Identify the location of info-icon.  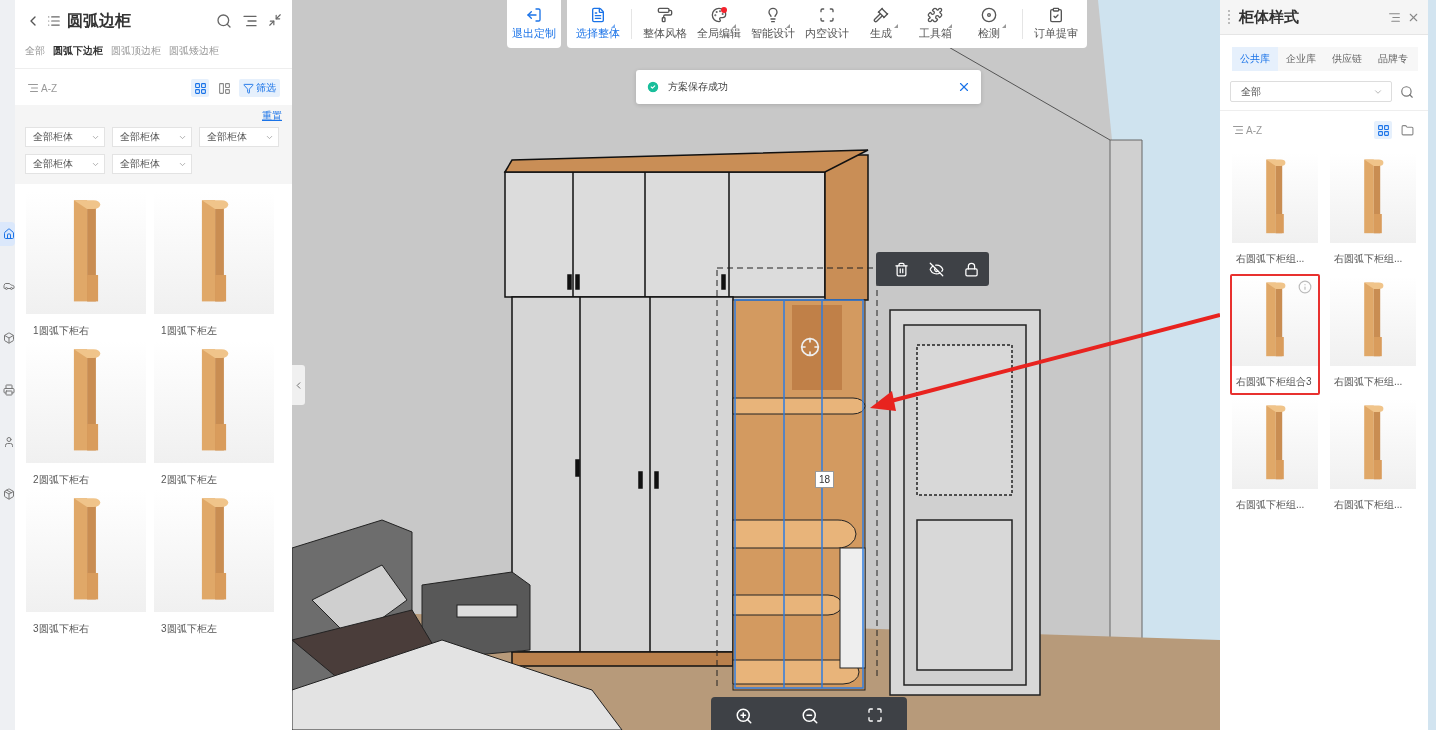
(1305, 287).